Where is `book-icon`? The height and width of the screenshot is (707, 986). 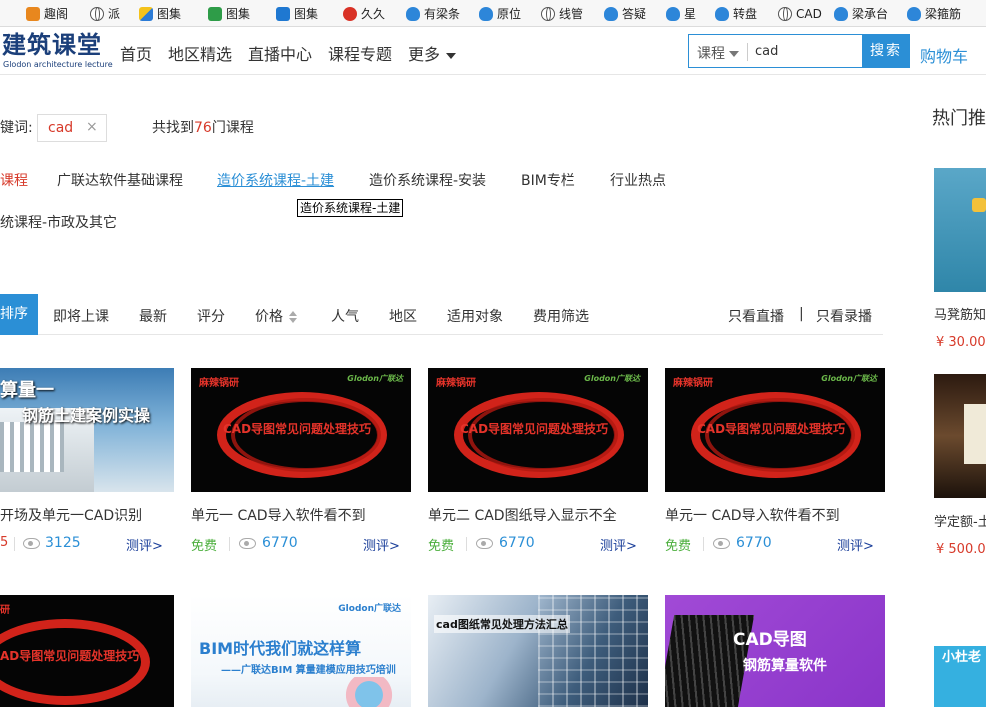 book-icon is located at coordinates (146, 13).